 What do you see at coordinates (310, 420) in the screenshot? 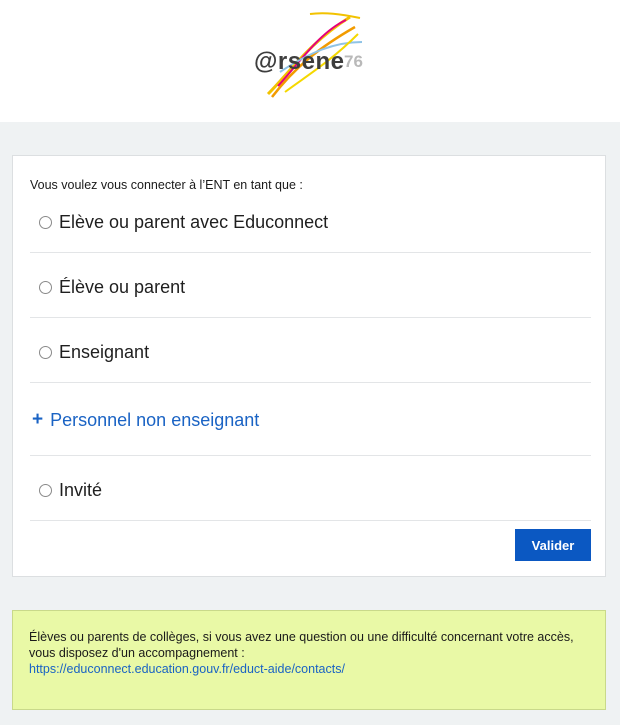
I see `expand-personnel-non-enseignant: + Personnel non enseignant` at bounding box center [310, 420].